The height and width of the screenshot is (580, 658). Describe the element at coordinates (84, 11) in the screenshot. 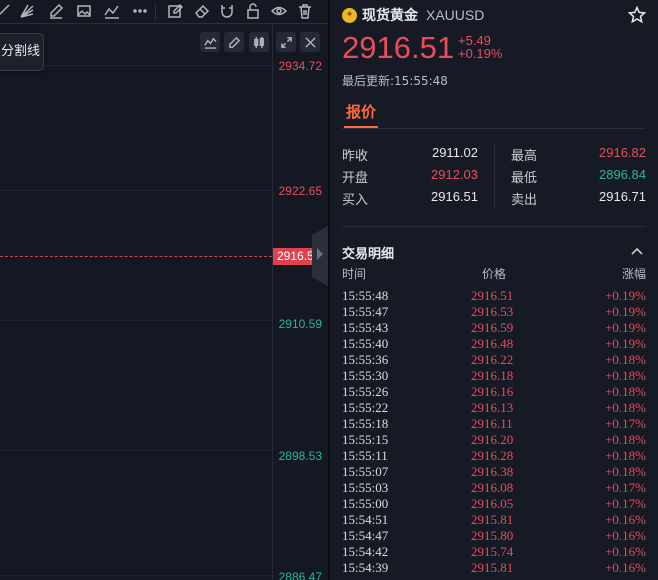

I see `image-icon` at that location.